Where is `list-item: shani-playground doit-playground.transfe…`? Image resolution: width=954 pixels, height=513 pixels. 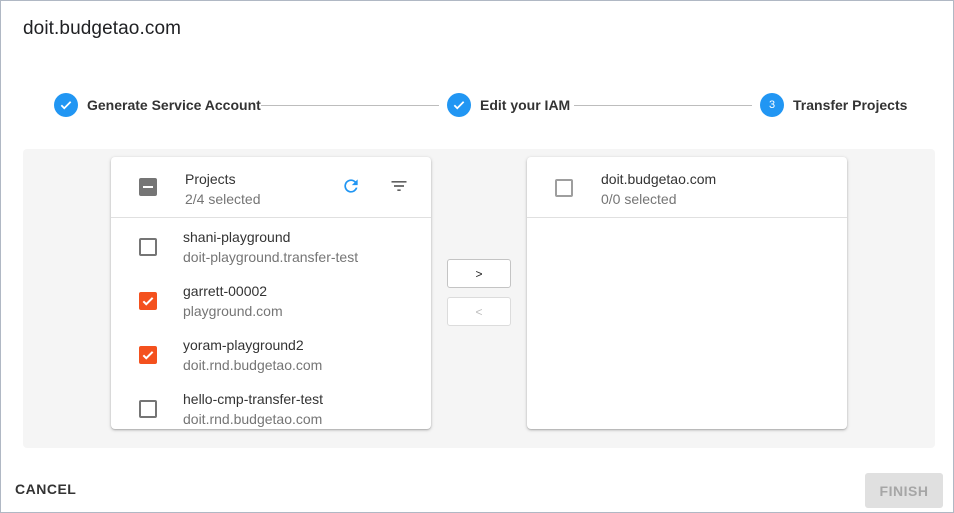
list-item: shani-playground doit-playground.transfe… is located at coordinates (271, 246).